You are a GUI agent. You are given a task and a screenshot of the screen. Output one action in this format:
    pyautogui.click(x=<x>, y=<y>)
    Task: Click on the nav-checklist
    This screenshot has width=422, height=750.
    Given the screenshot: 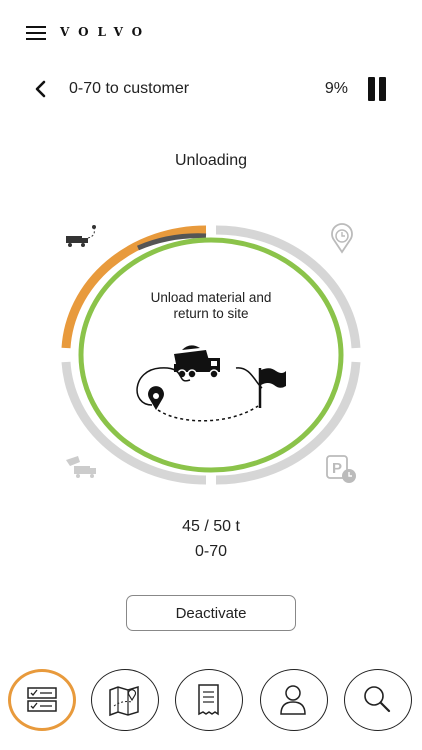 What is the action you would take?
    pyautogui.click(x=42, y=700)
    